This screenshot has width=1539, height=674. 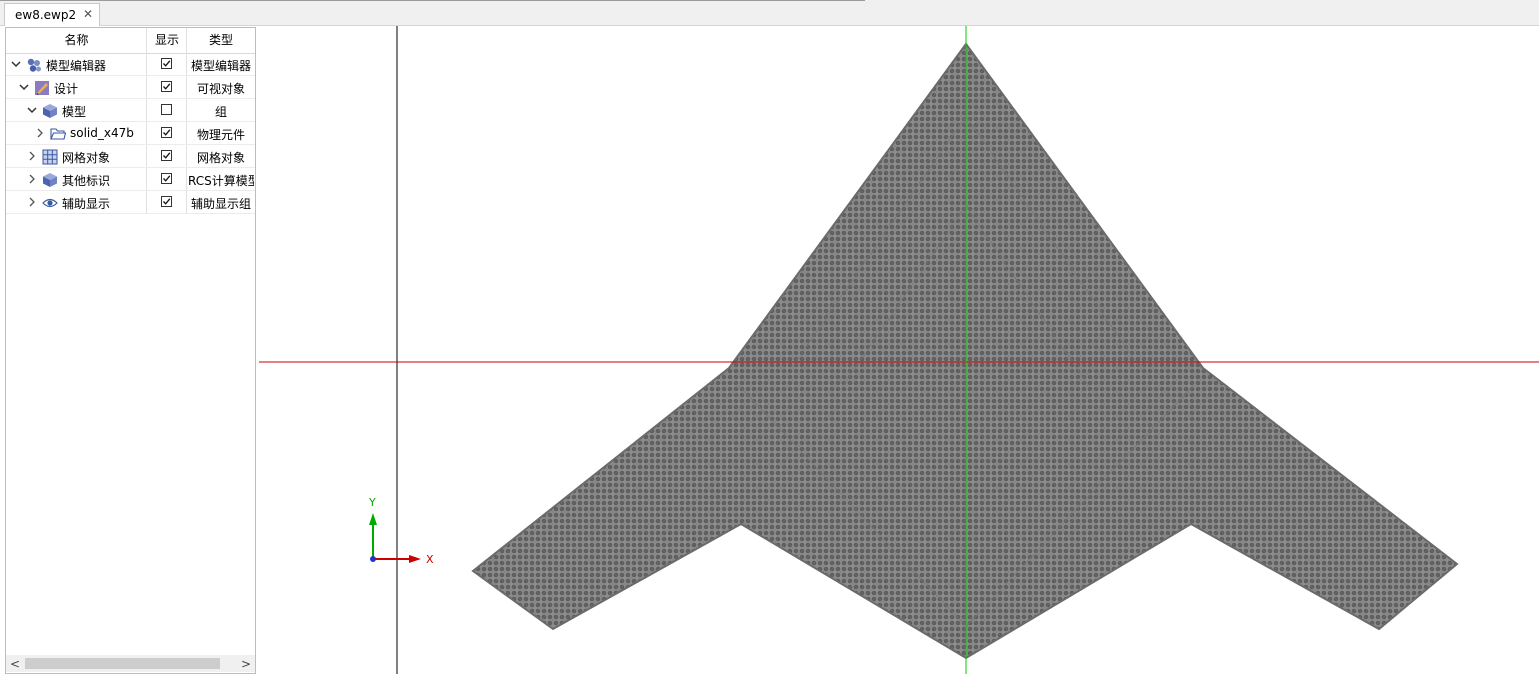 I want to click on eye-icon, so click(x=50, y=203).